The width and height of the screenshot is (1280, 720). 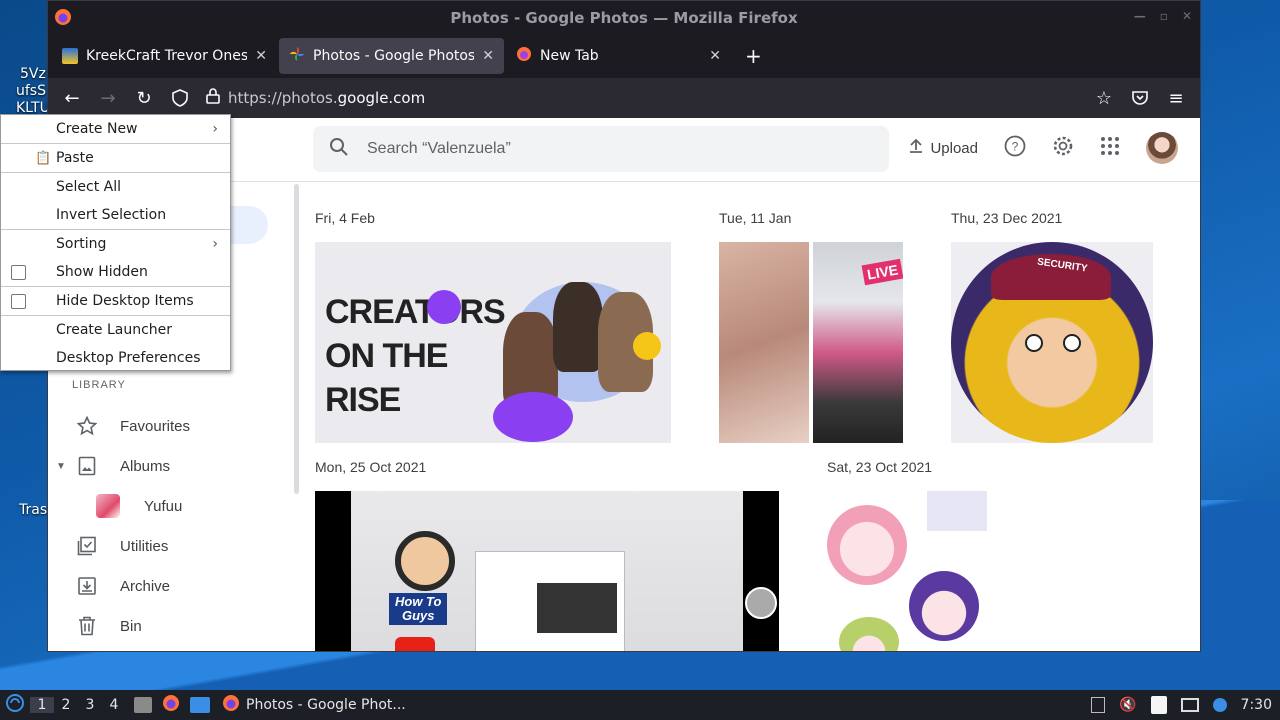 I want to click on album-icon, so click(x=87, y=466).